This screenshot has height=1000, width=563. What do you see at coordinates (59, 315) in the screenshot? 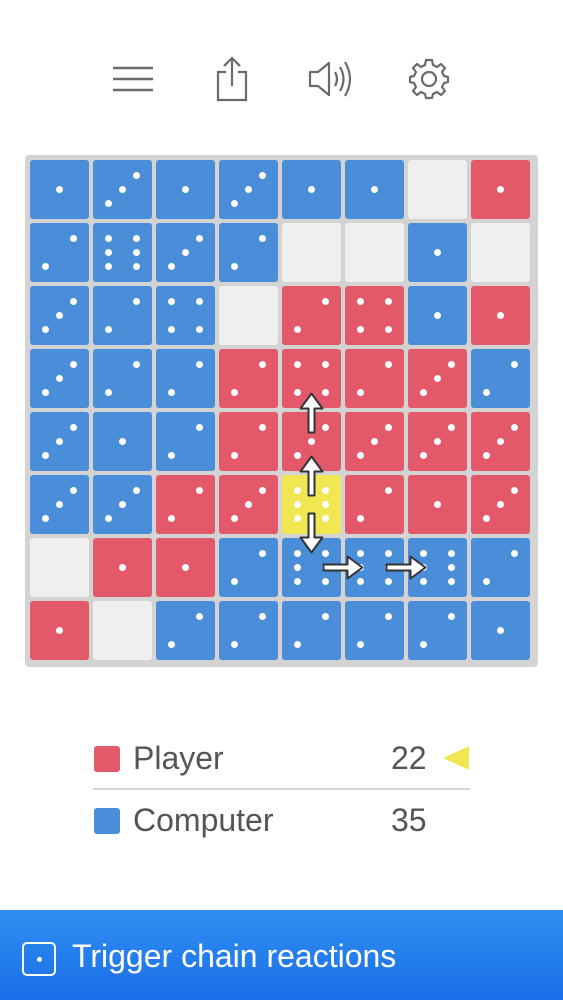
I see `blue-die-r3c1` at bounding box center [59, 315].